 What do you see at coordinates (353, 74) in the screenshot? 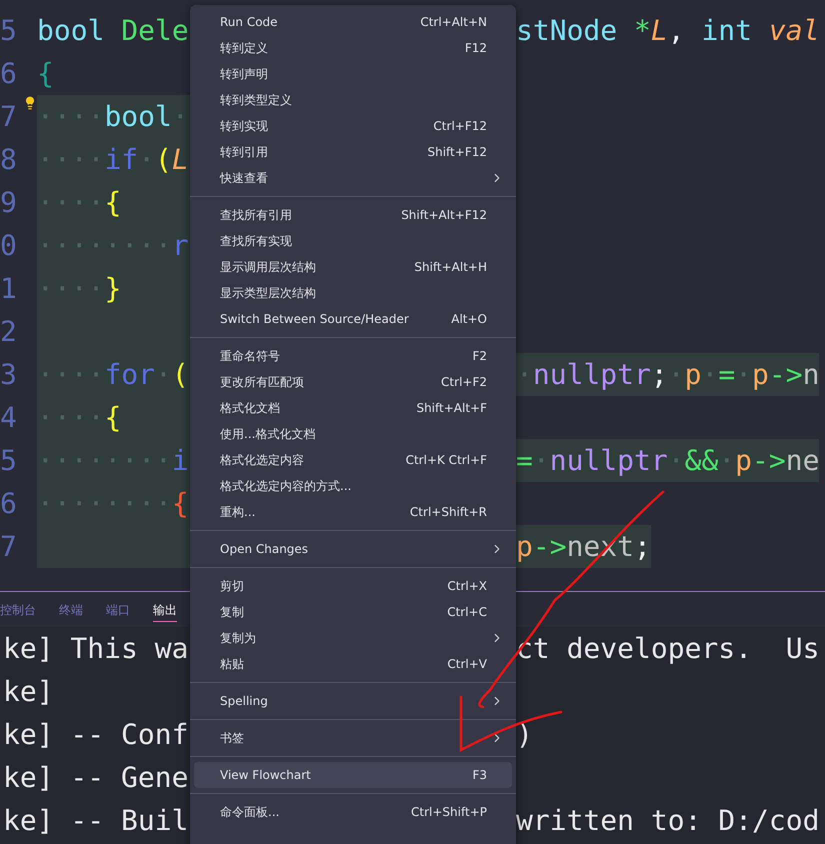
I see `menu-item: 转到声明` at bounding box center [353, 74].